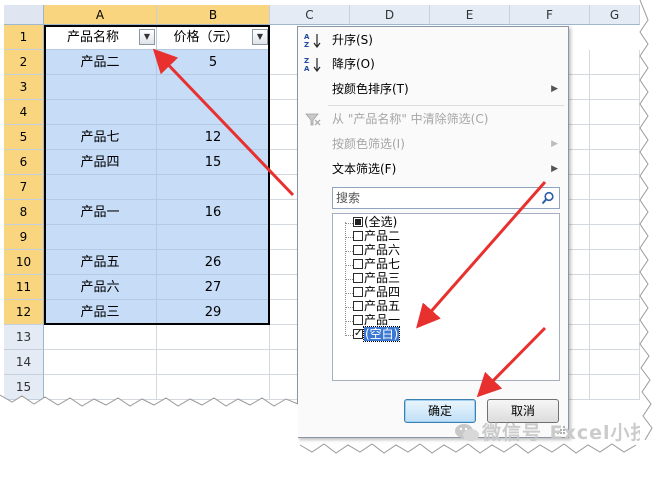  Describe the element at coordinates (615, 162) in the screenshot. I see `cell-g6` at that location.